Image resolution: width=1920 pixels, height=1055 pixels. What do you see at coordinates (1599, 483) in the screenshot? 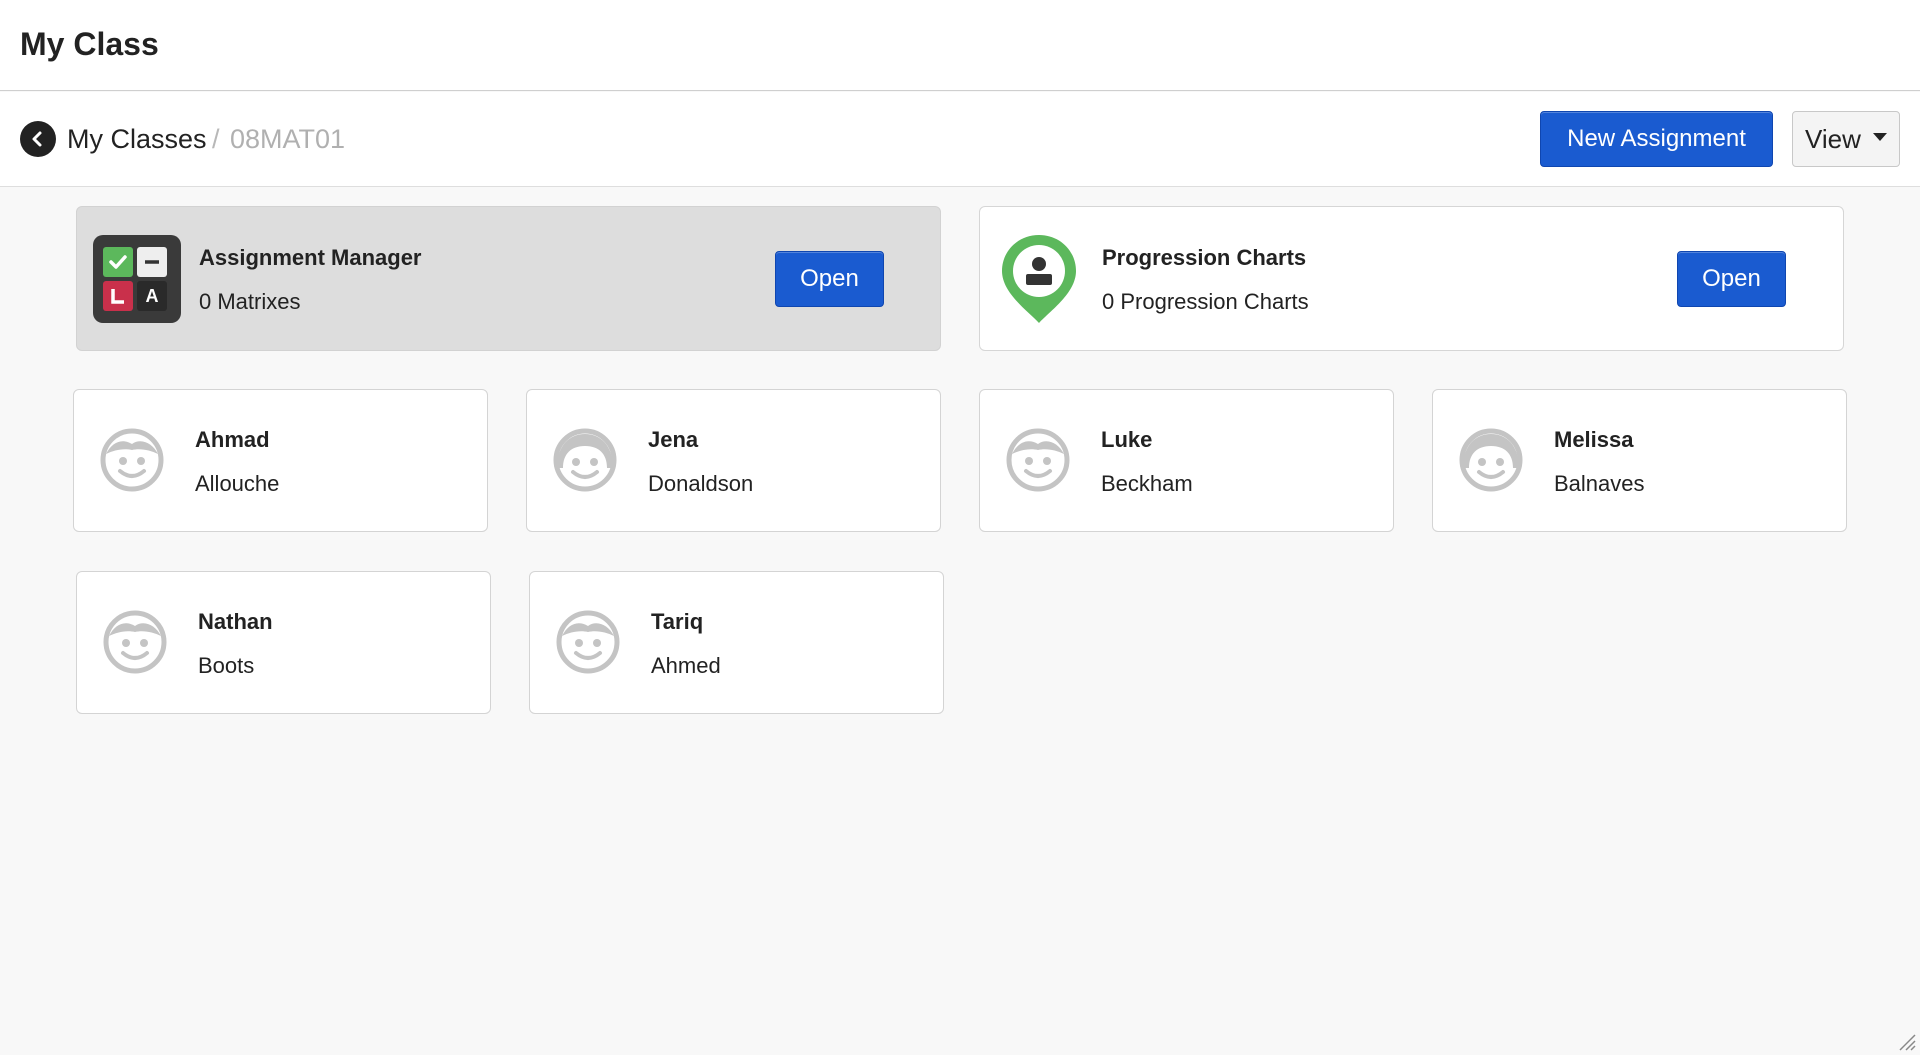
I see `student-last-name: Balnaves` at bounding box center [1599, 483].